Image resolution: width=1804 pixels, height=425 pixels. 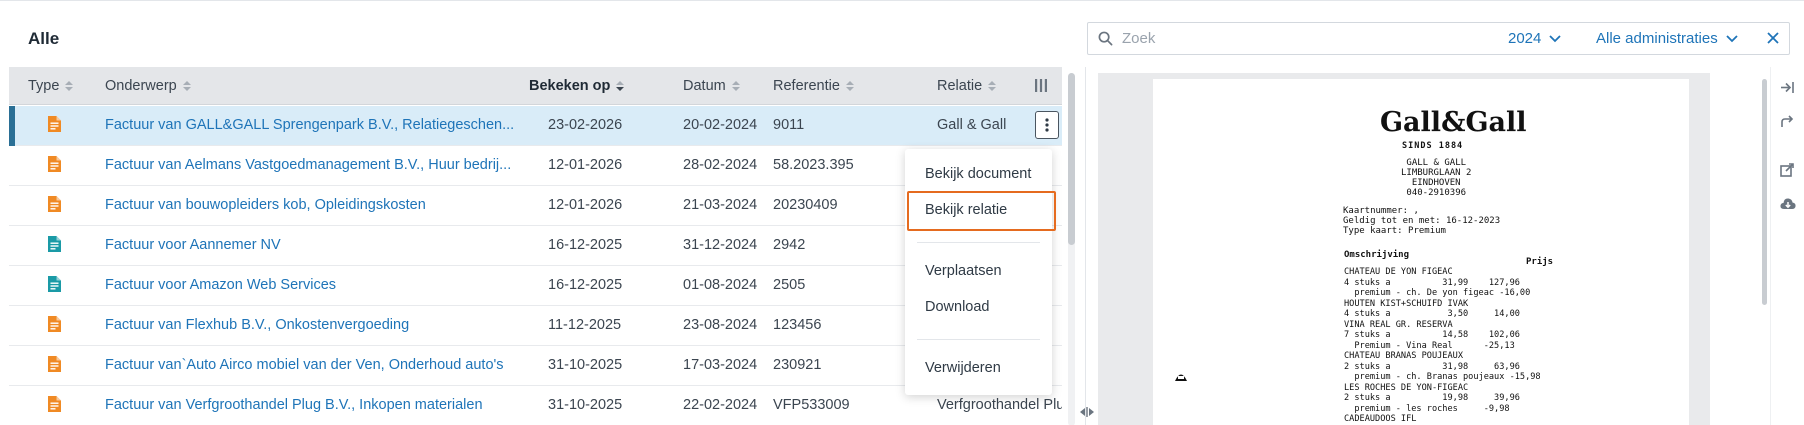 What do you see at coordinates (1041, 87) in the screenshot?
I see `column-settings-icon` at bounding box center [1041, 87].